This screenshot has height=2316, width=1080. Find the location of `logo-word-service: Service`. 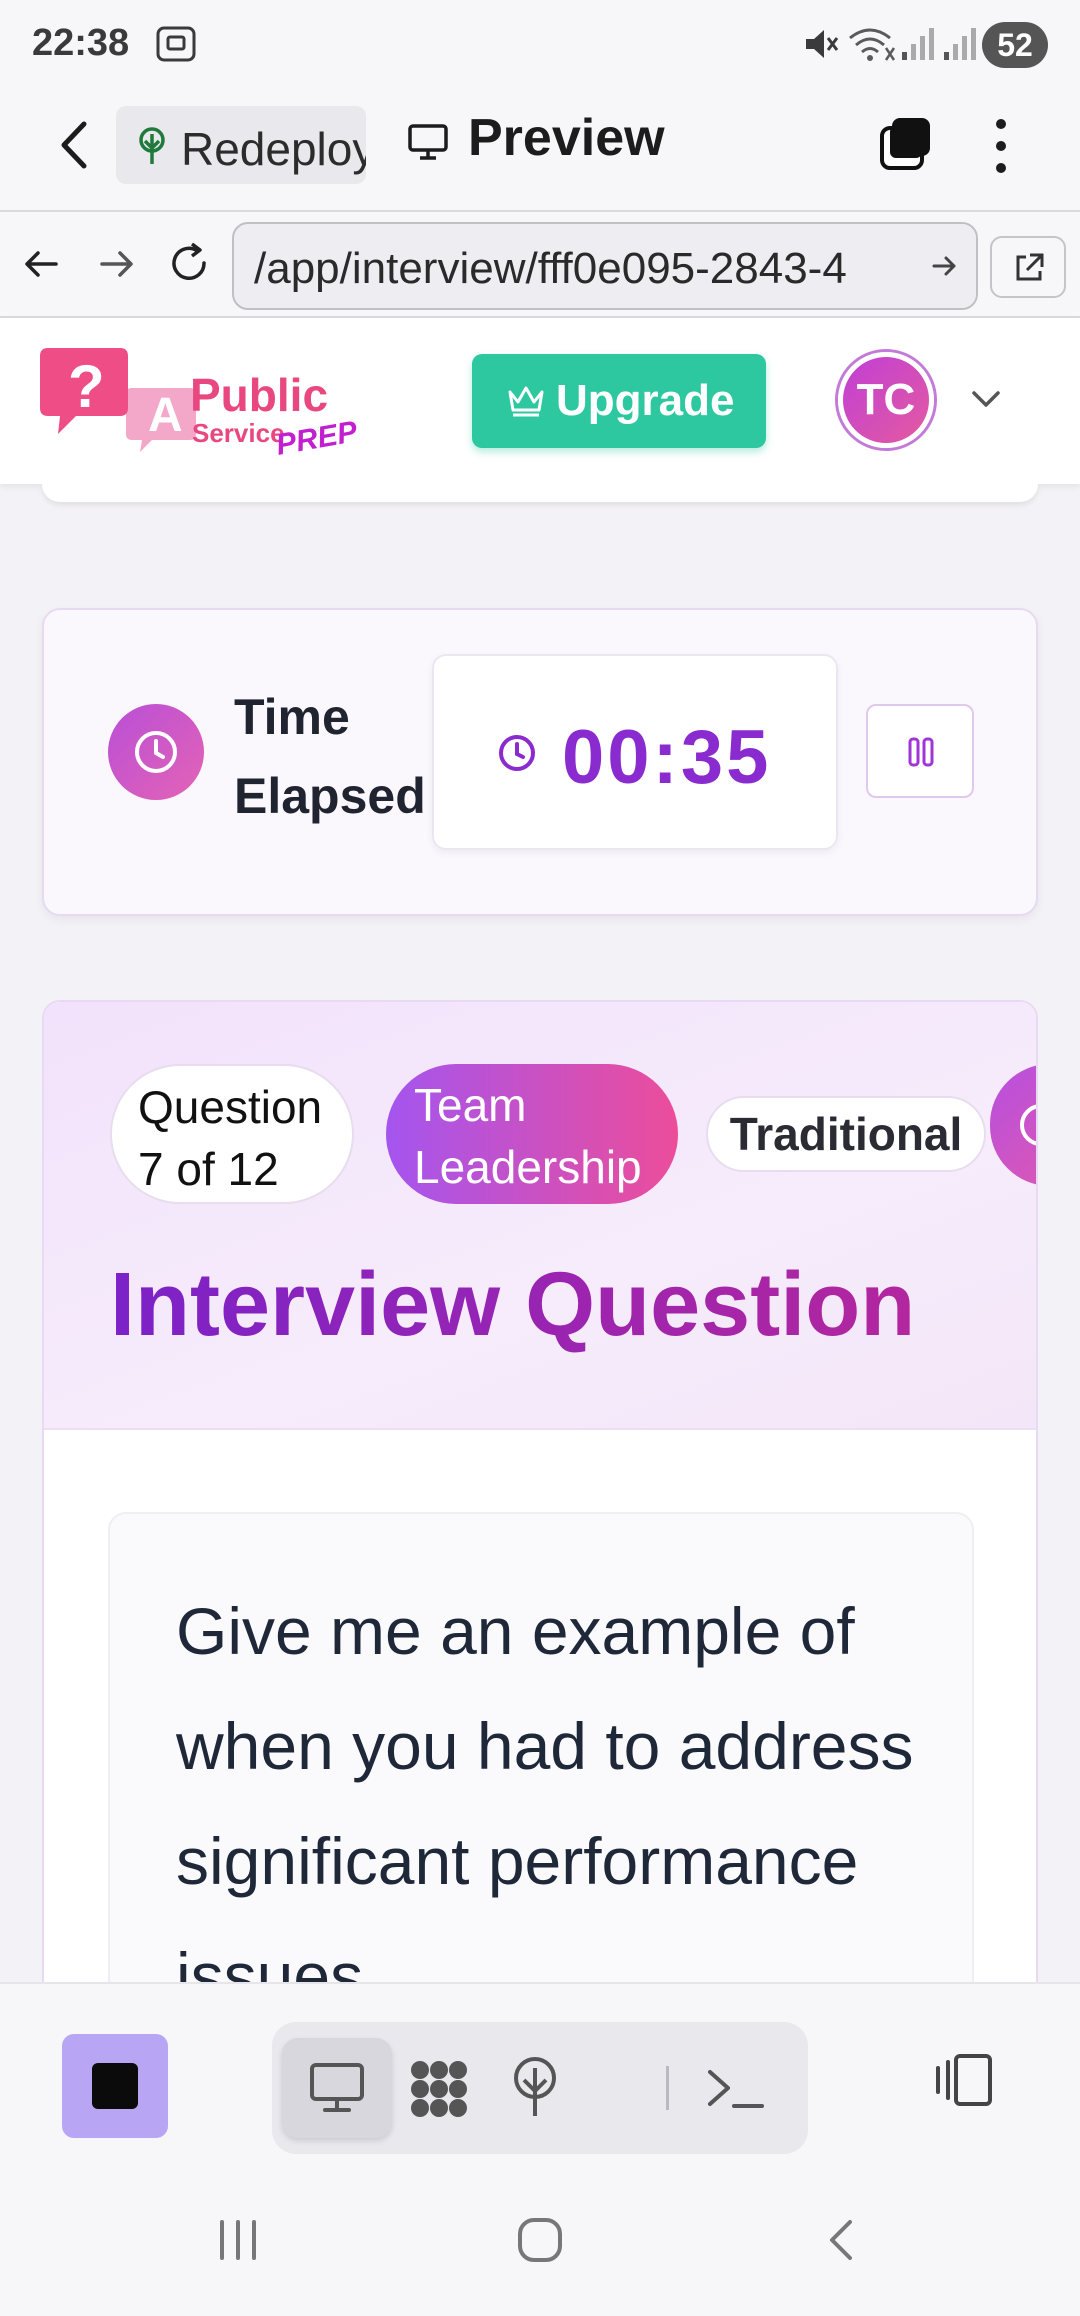

logo-word-service: Service is located at coordinates (238, 433).